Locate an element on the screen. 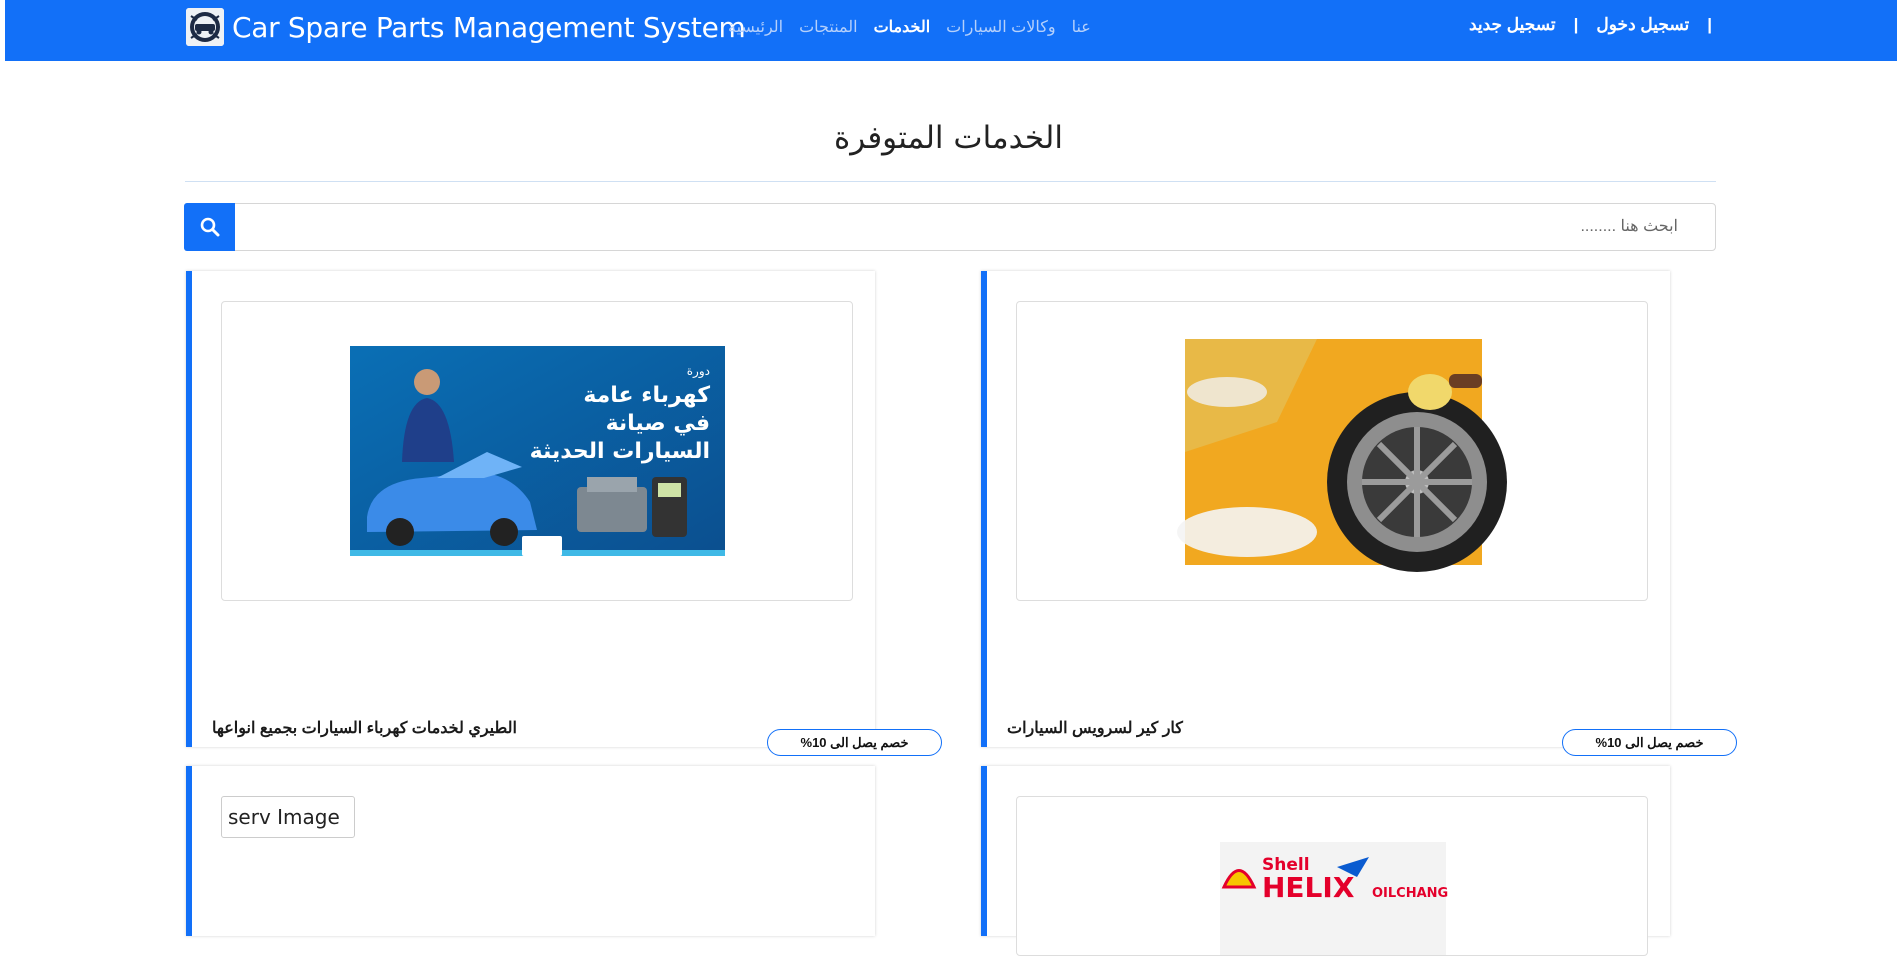  image-headline-text: كهرباء عامة is located at coordinates (646, 395).